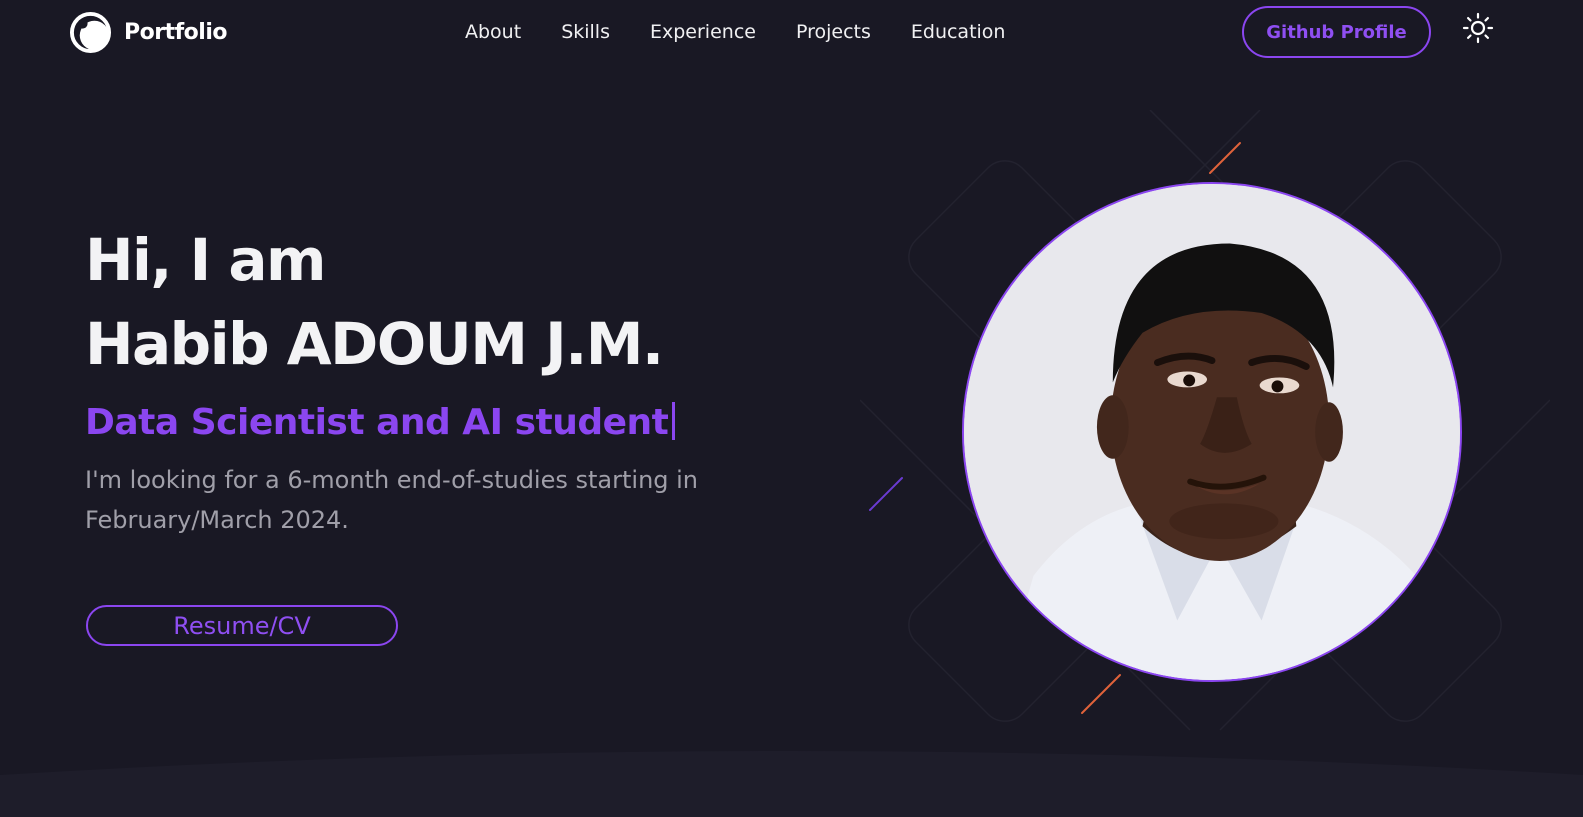  I want to click on hero-heading: Hi, I am Habib ADOUM J.M., so click(435, 302).